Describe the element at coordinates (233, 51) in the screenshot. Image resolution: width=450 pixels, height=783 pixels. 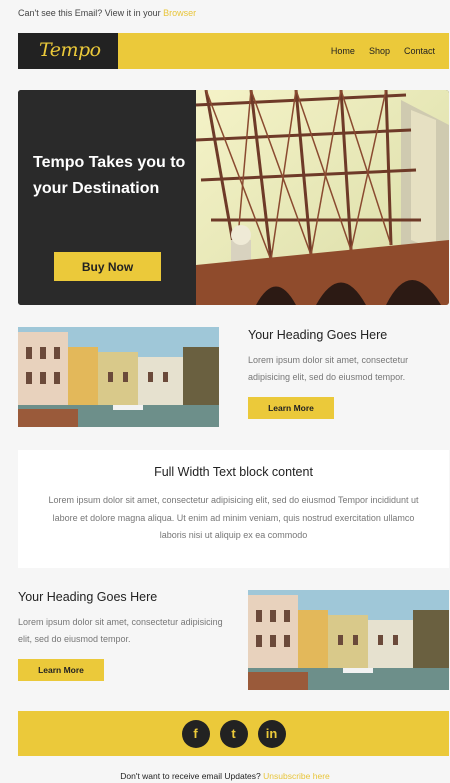
I see `header-bar: Tempo Home Shop Contact` at that location.